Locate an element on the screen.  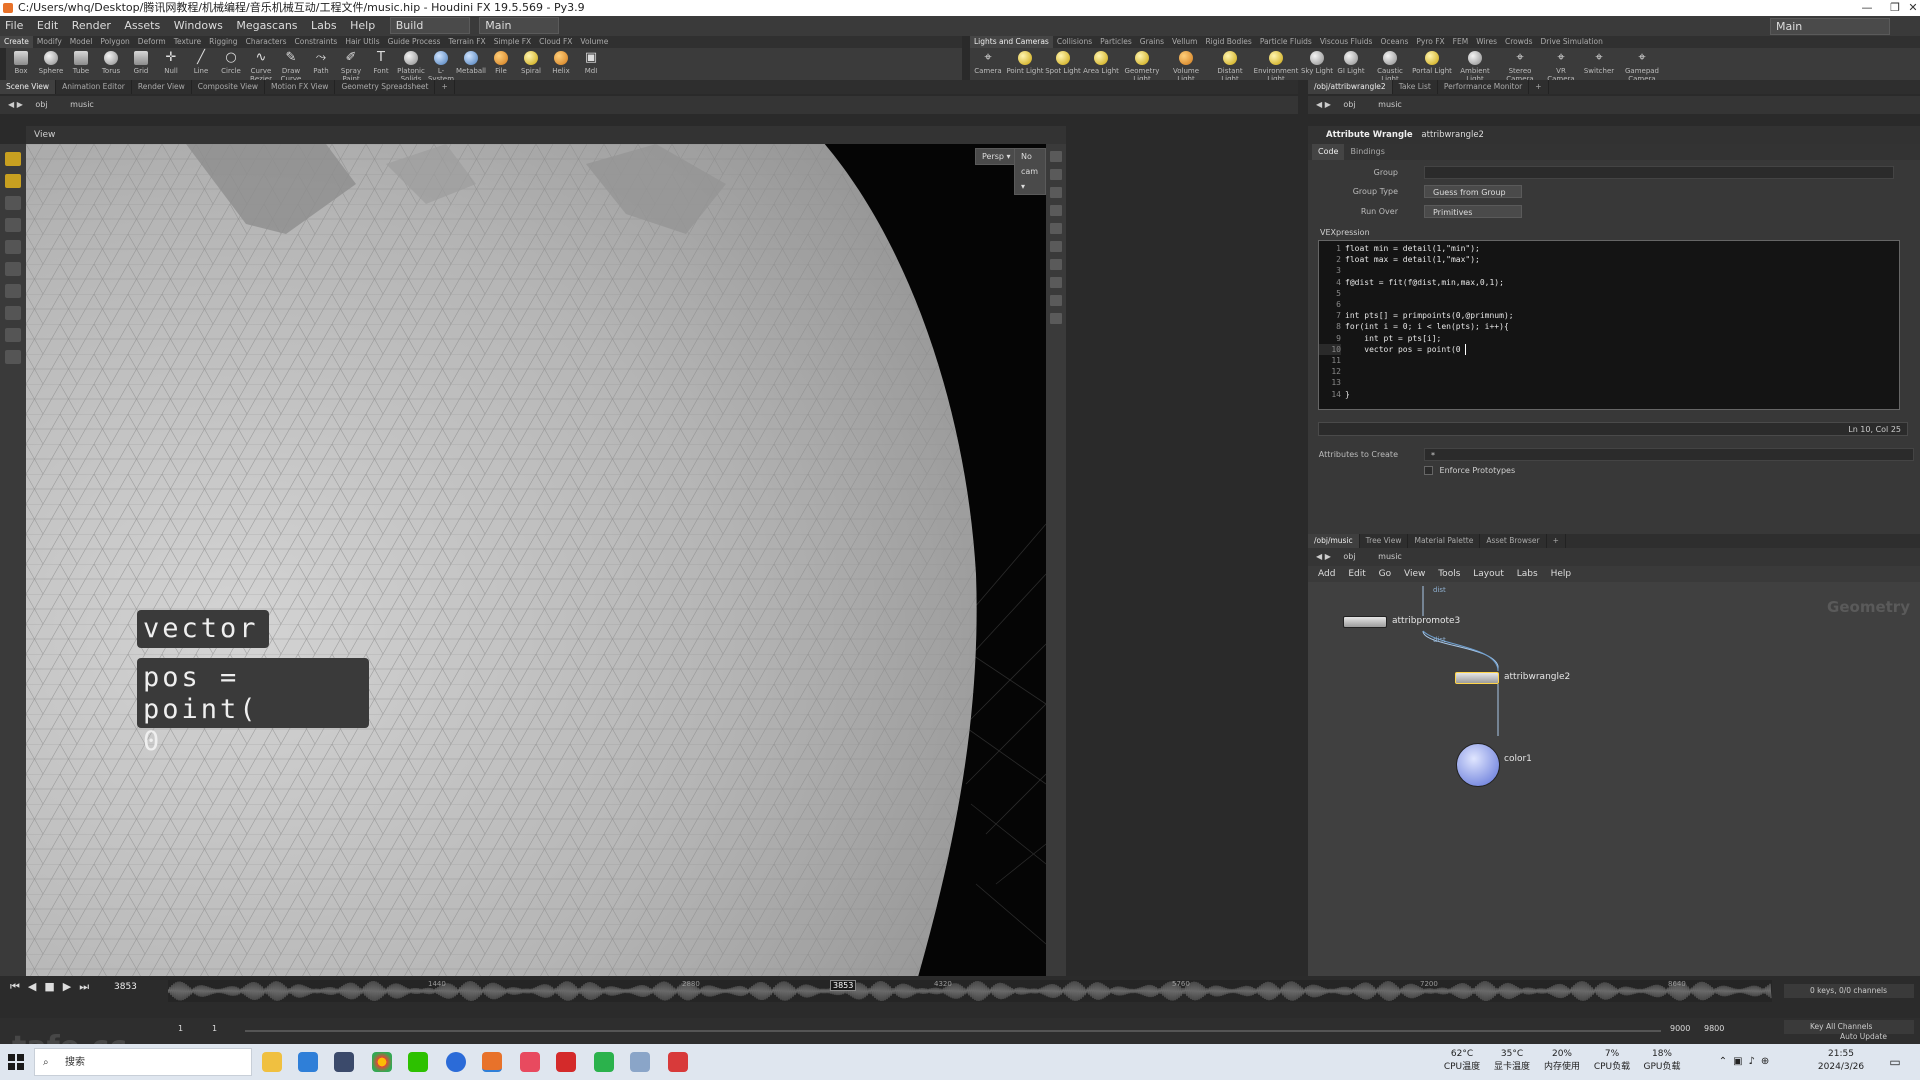
shelf-tab: Drive Simulation is located at coordinates (1572, 42).